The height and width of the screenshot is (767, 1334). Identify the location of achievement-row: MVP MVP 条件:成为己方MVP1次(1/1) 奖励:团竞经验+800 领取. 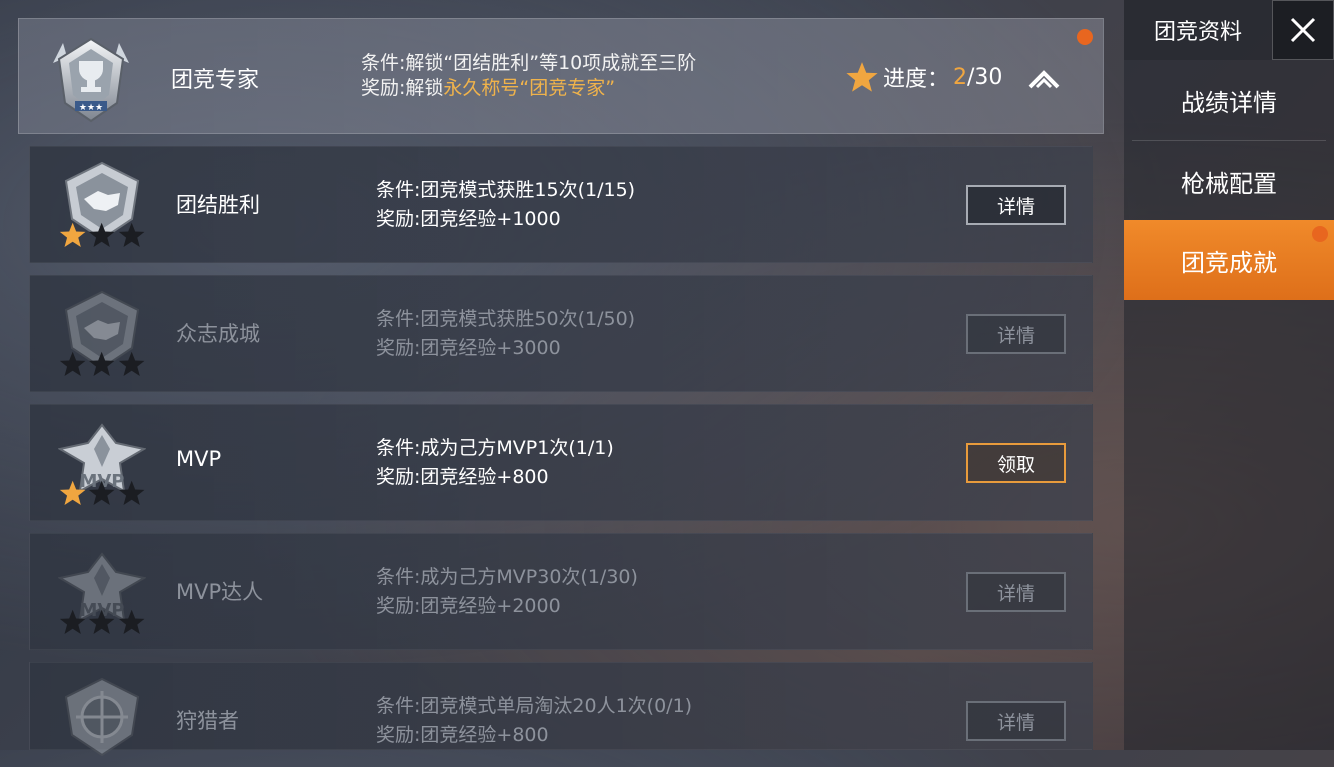
(561, 462).